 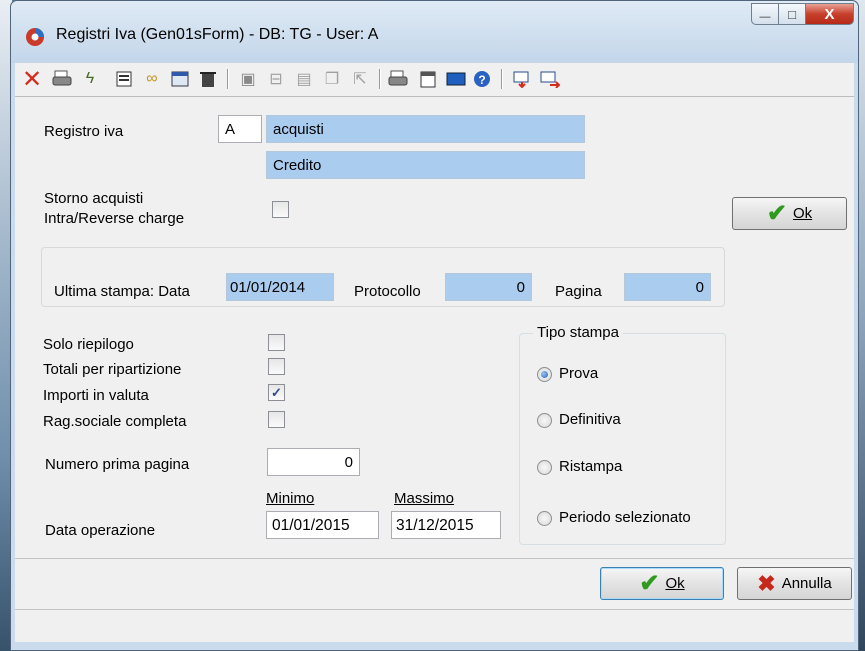 I want to click on cancel-x-icon: ✖, so click(x=766, y=583).